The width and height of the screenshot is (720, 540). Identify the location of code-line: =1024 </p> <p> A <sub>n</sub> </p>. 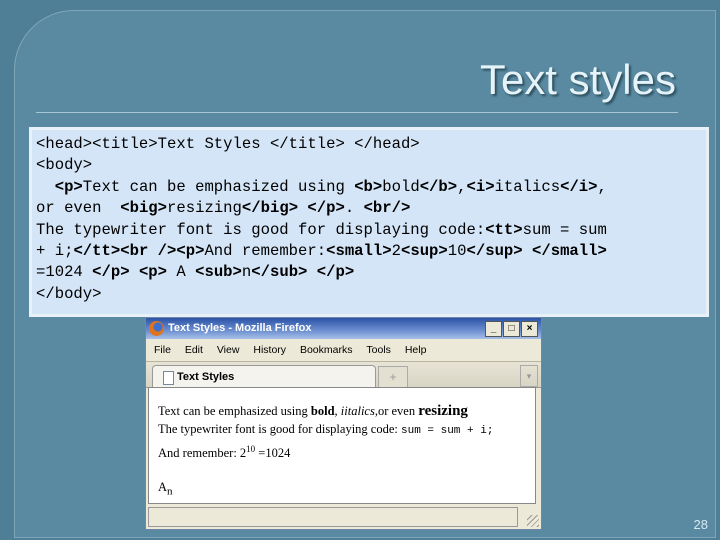
(369, 272).